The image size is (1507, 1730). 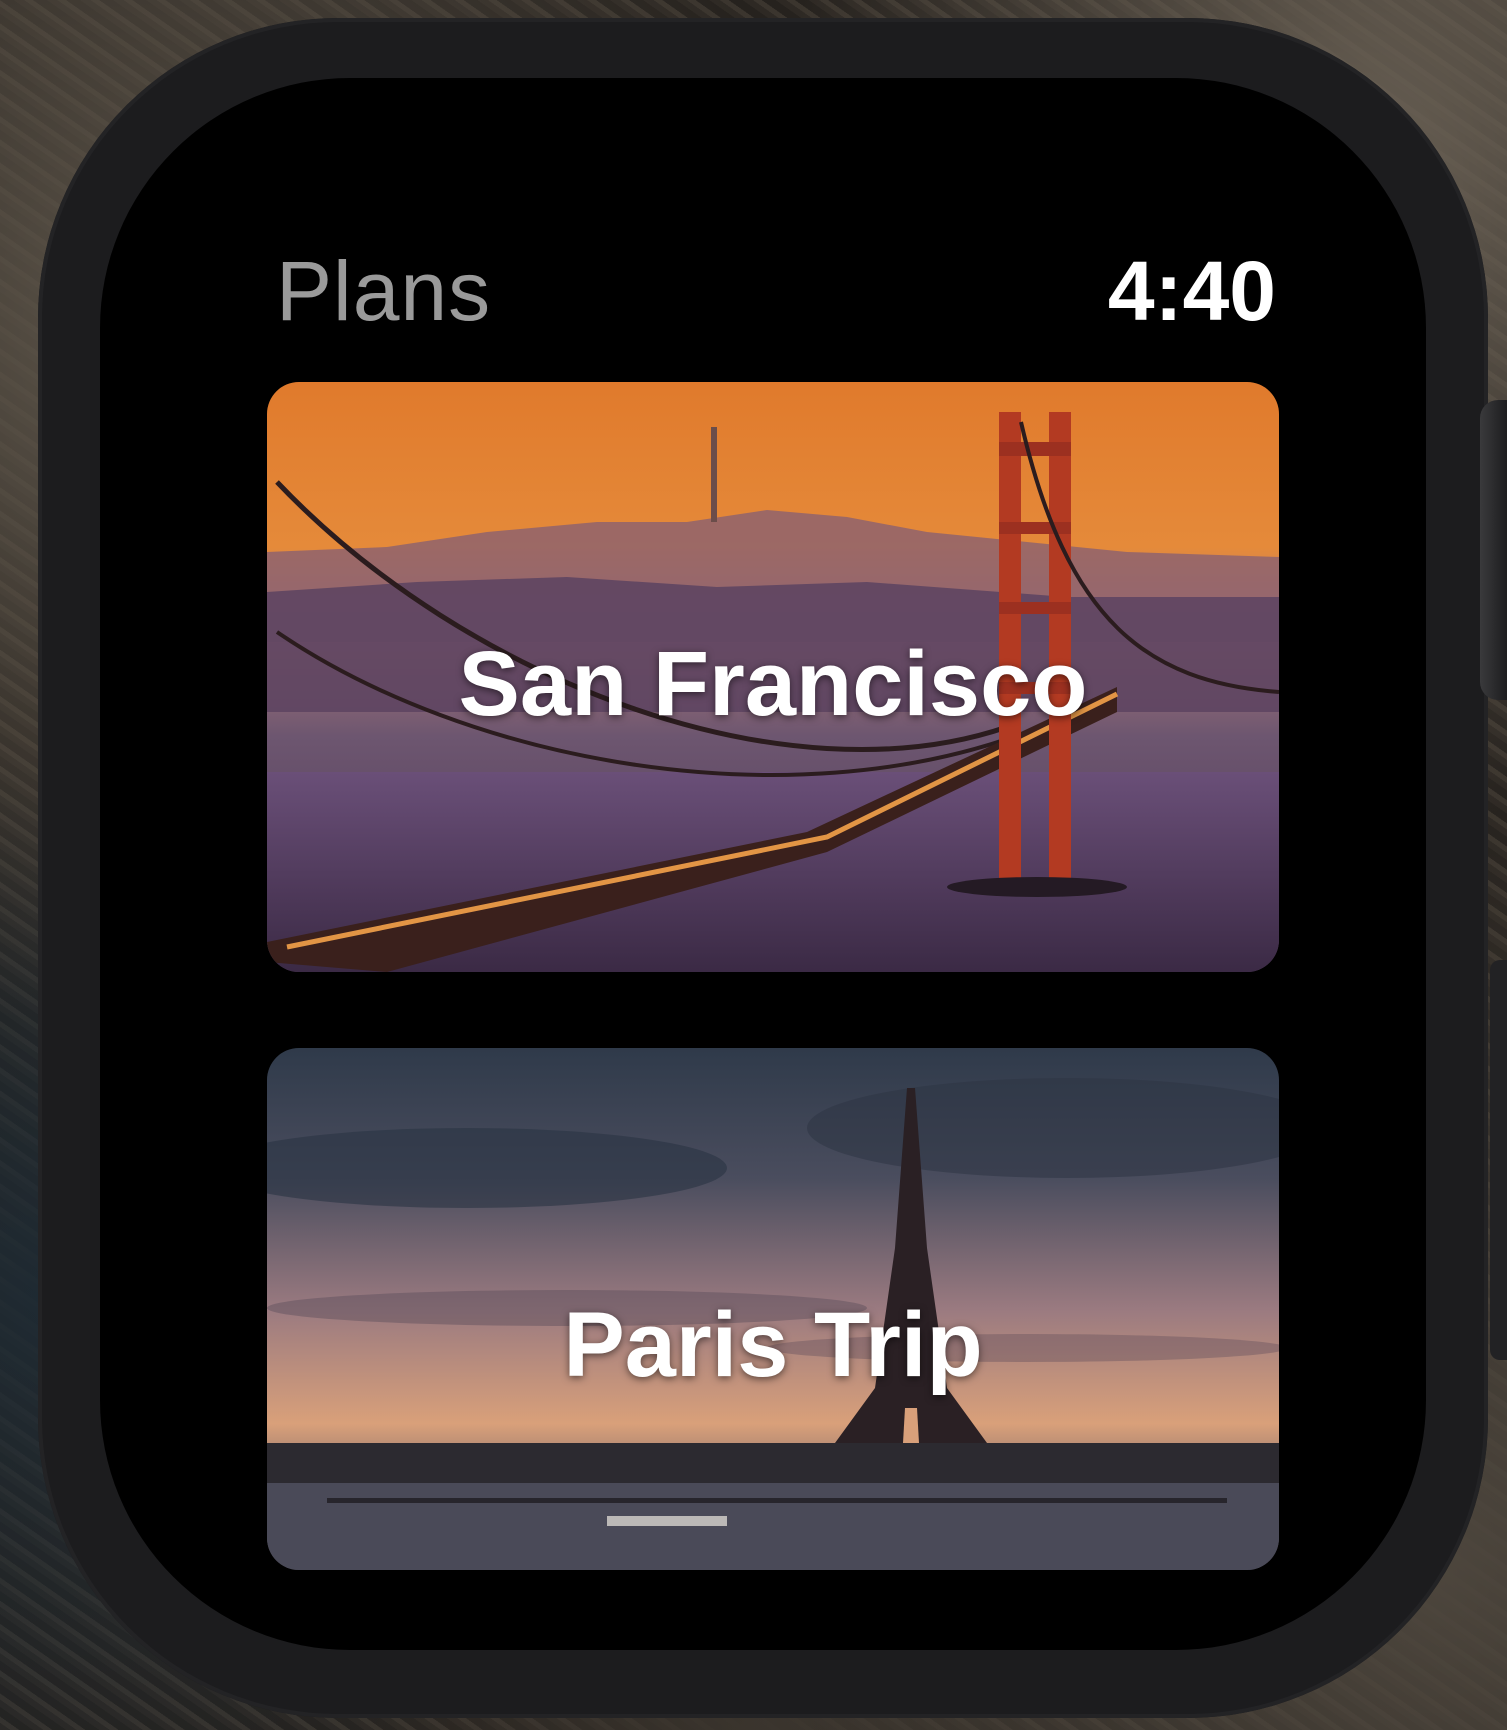 What do you see at coordinates (1493, 550) in the screenshot?
I see `digital-crown` at bounding box center [1493, 550].